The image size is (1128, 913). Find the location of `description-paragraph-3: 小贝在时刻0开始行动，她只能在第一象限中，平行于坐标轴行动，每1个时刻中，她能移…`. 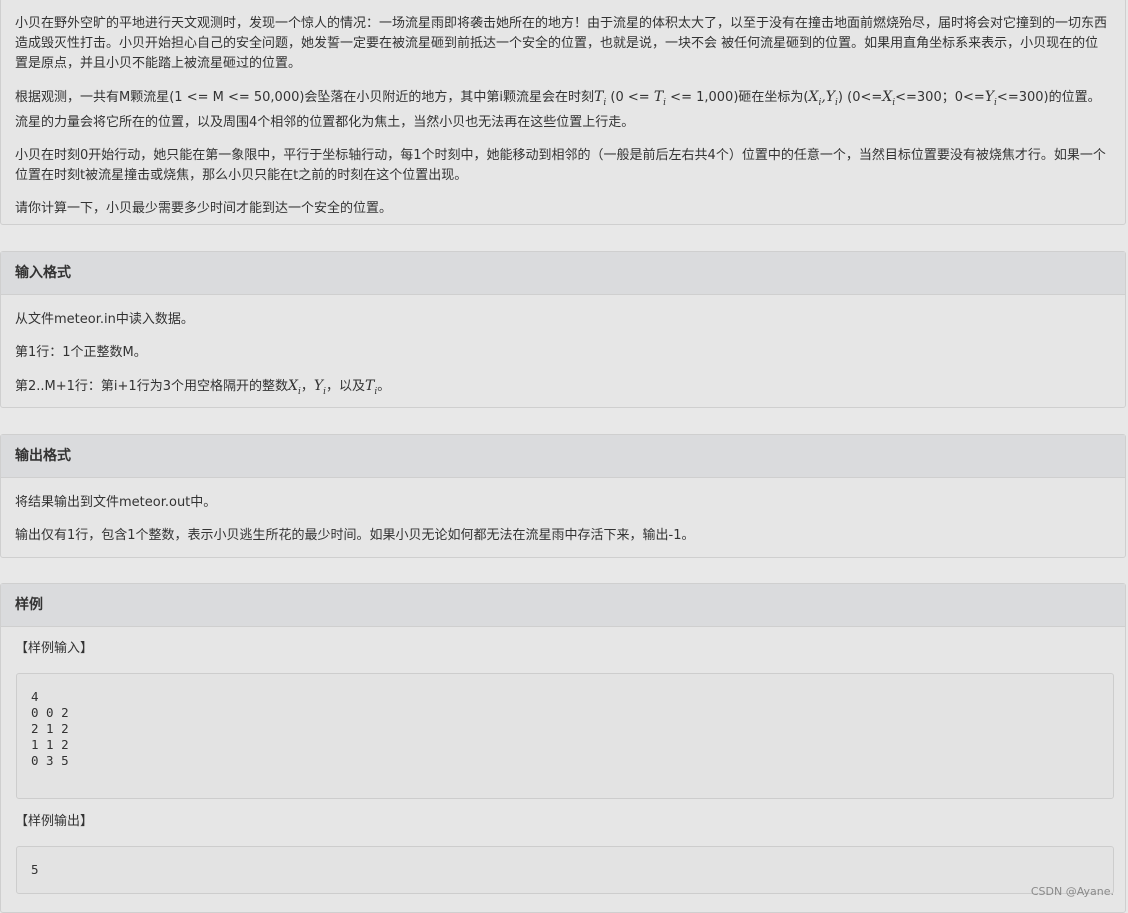

description-paragraph-3: 小贝在时刻0开始行动，她只能在第一象限中，平行于坐标轴行动，每1个时刻中，她能移… is located at coordinates (563, 166).